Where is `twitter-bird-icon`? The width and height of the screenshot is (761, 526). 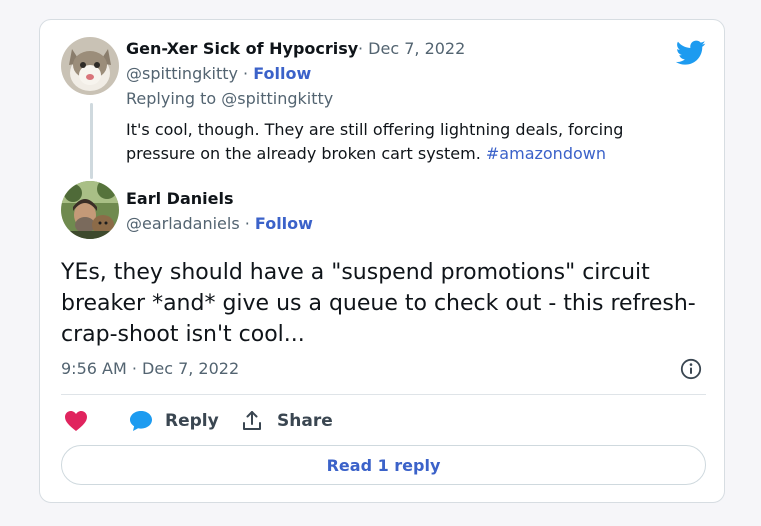 twitter-bird-icon is located at coordinates (690, 55).